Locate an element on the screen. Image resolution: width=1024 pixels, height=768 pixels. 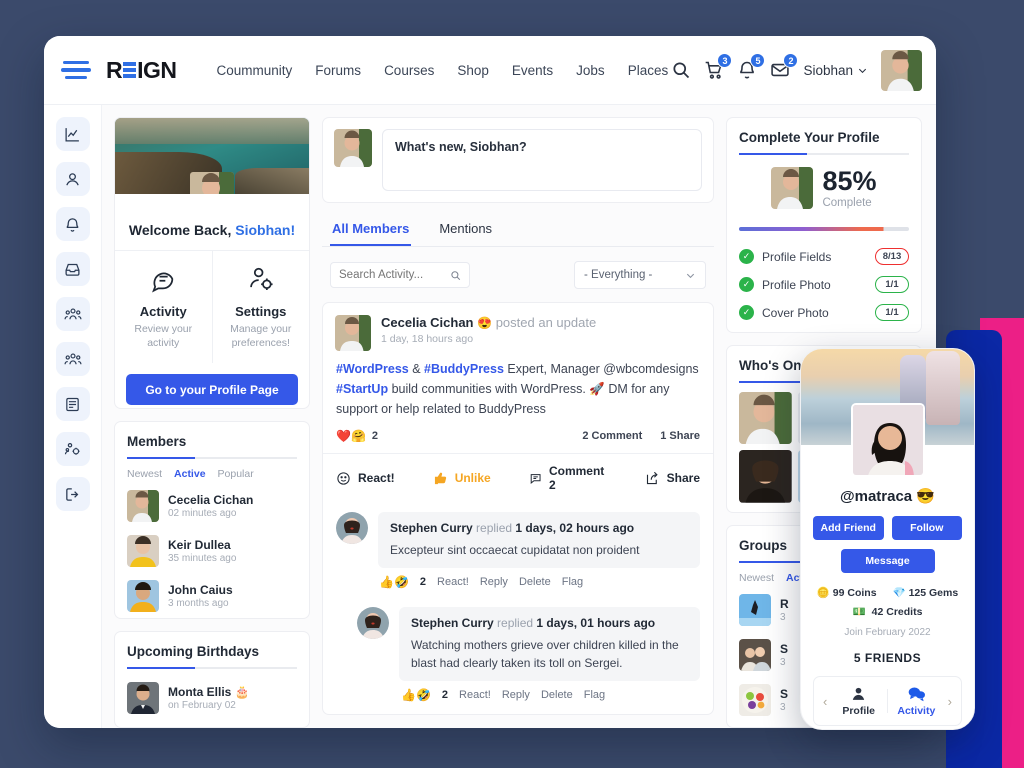
comment-button: Comment 2 is located at coordinates (568, 478).